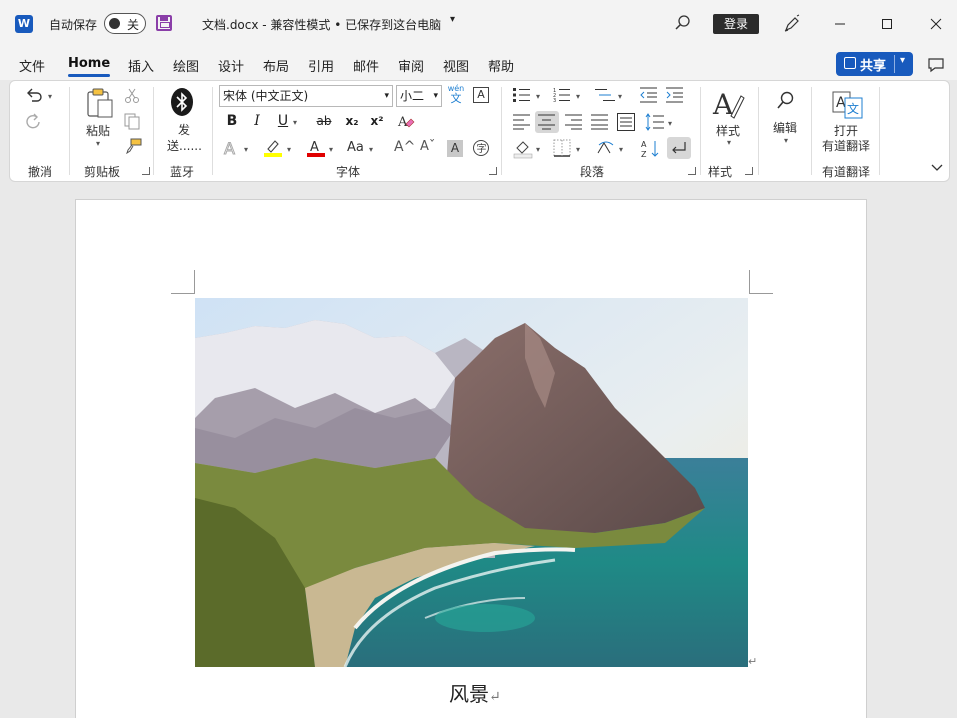 This screenshot has width=957, height=718. I want to click on paste-label: 粘贴, so click(98, 130).